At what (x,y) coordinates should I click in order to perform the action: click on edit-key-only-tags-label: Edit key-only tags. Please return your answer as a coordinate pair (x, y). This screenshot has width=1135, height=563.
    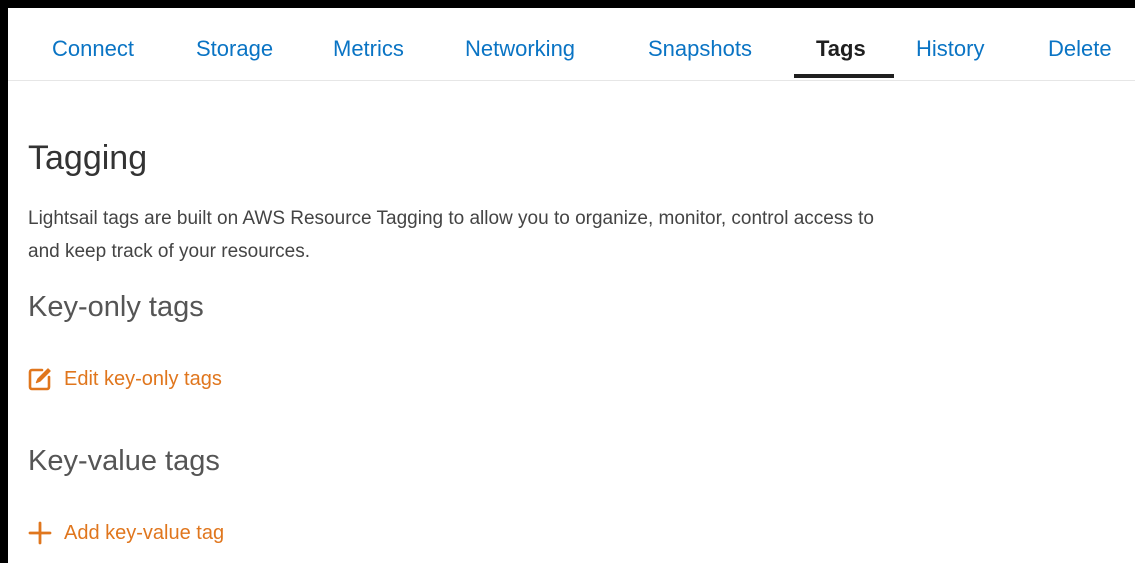
    Looking at the image, I should click on (143, 379).